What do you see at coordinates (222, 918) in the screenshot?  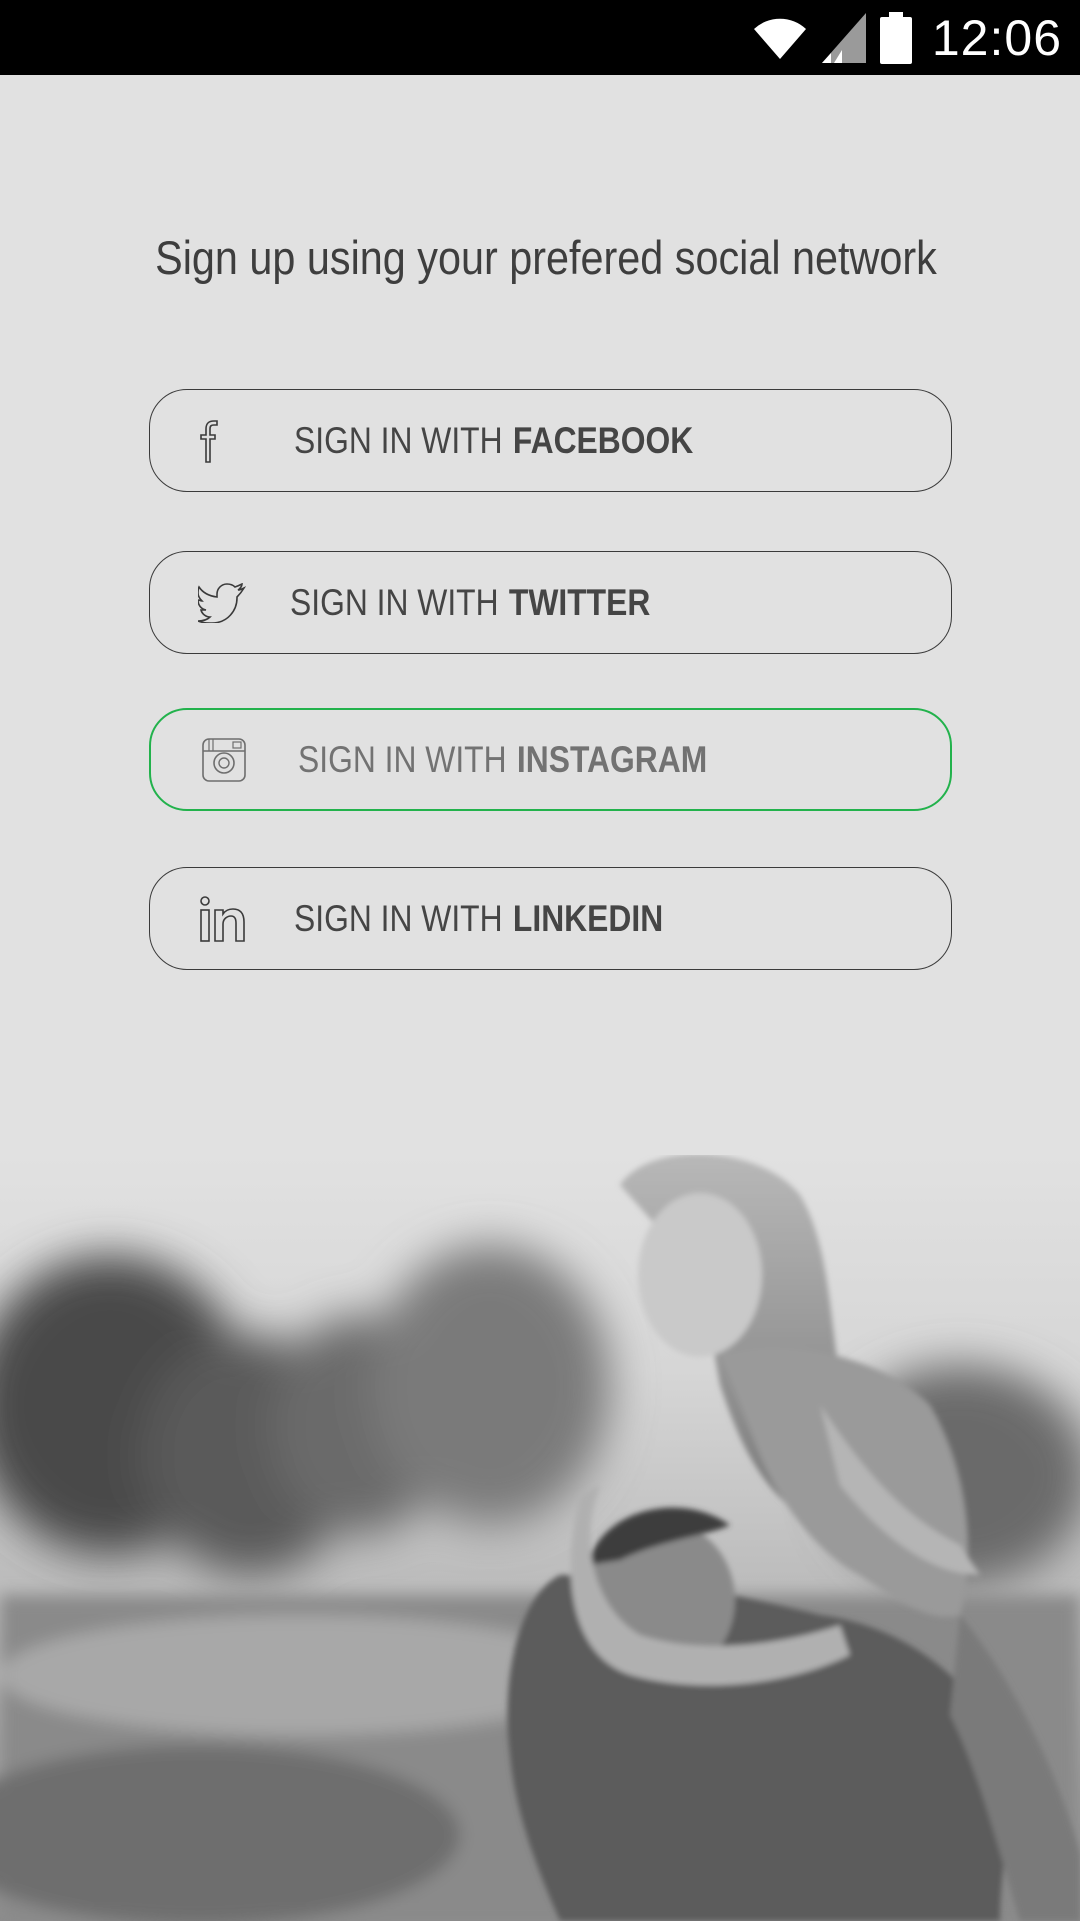 I see `linkedin-icon` at bounding box center [222, 918].